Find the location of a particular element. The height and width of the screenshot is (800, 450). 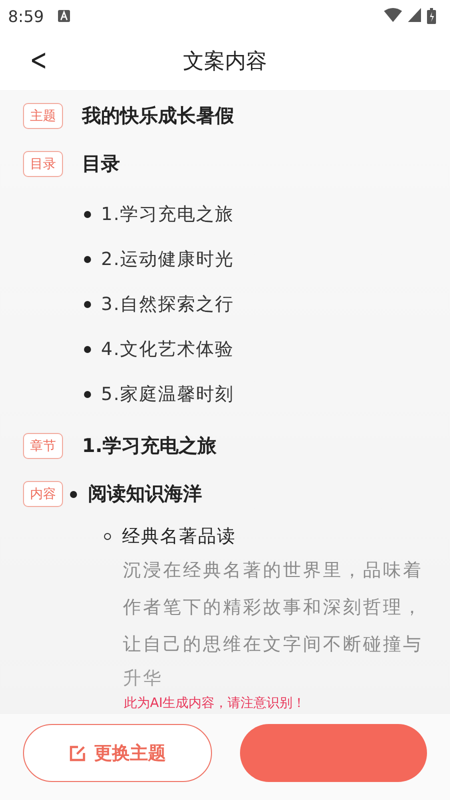

wifi-icon is located at coordinates (393, 15).